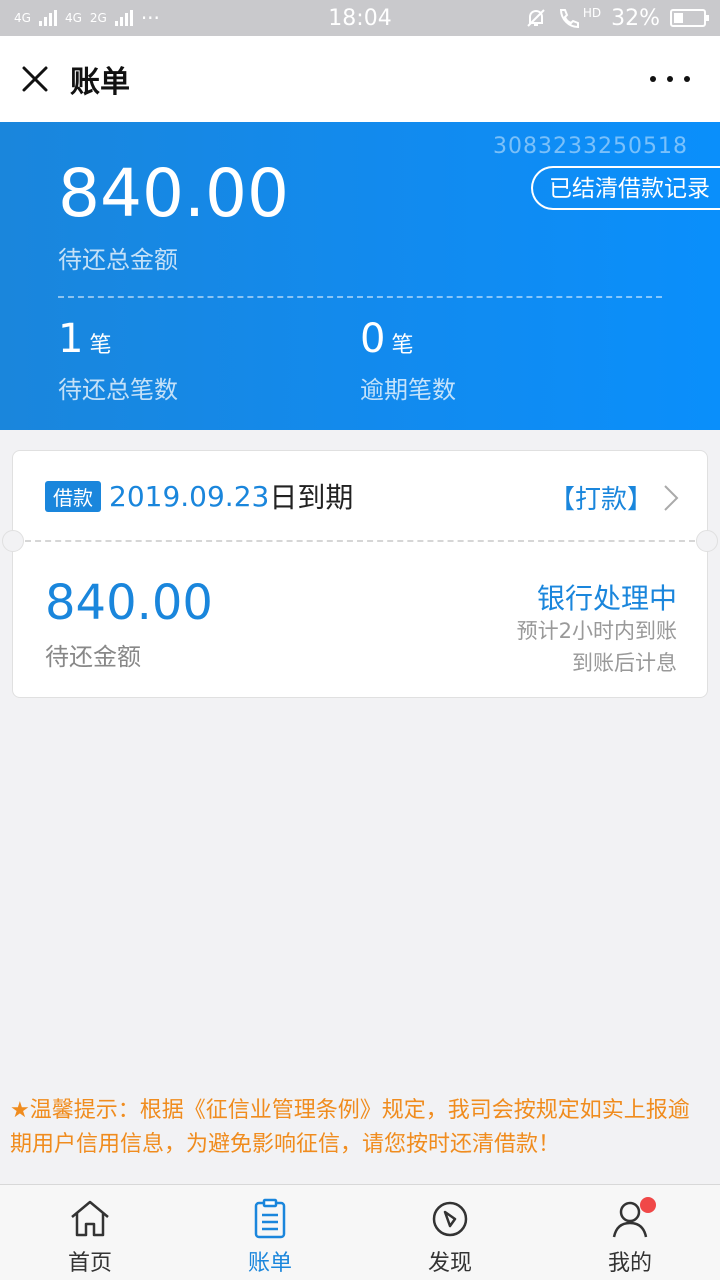 The height and width of the screenshot is (1280, 720). What do you see at coordinates (90, 1218) in the screenshot?
I see `home-icon` at bounding box center [90, 1218].